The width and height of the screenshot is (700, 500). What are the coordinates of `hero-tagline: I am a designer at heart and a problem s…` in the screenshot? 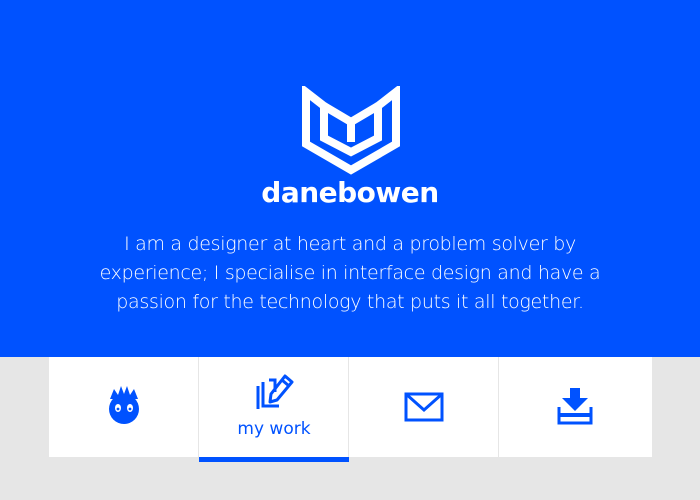 It's located at (350, 273).